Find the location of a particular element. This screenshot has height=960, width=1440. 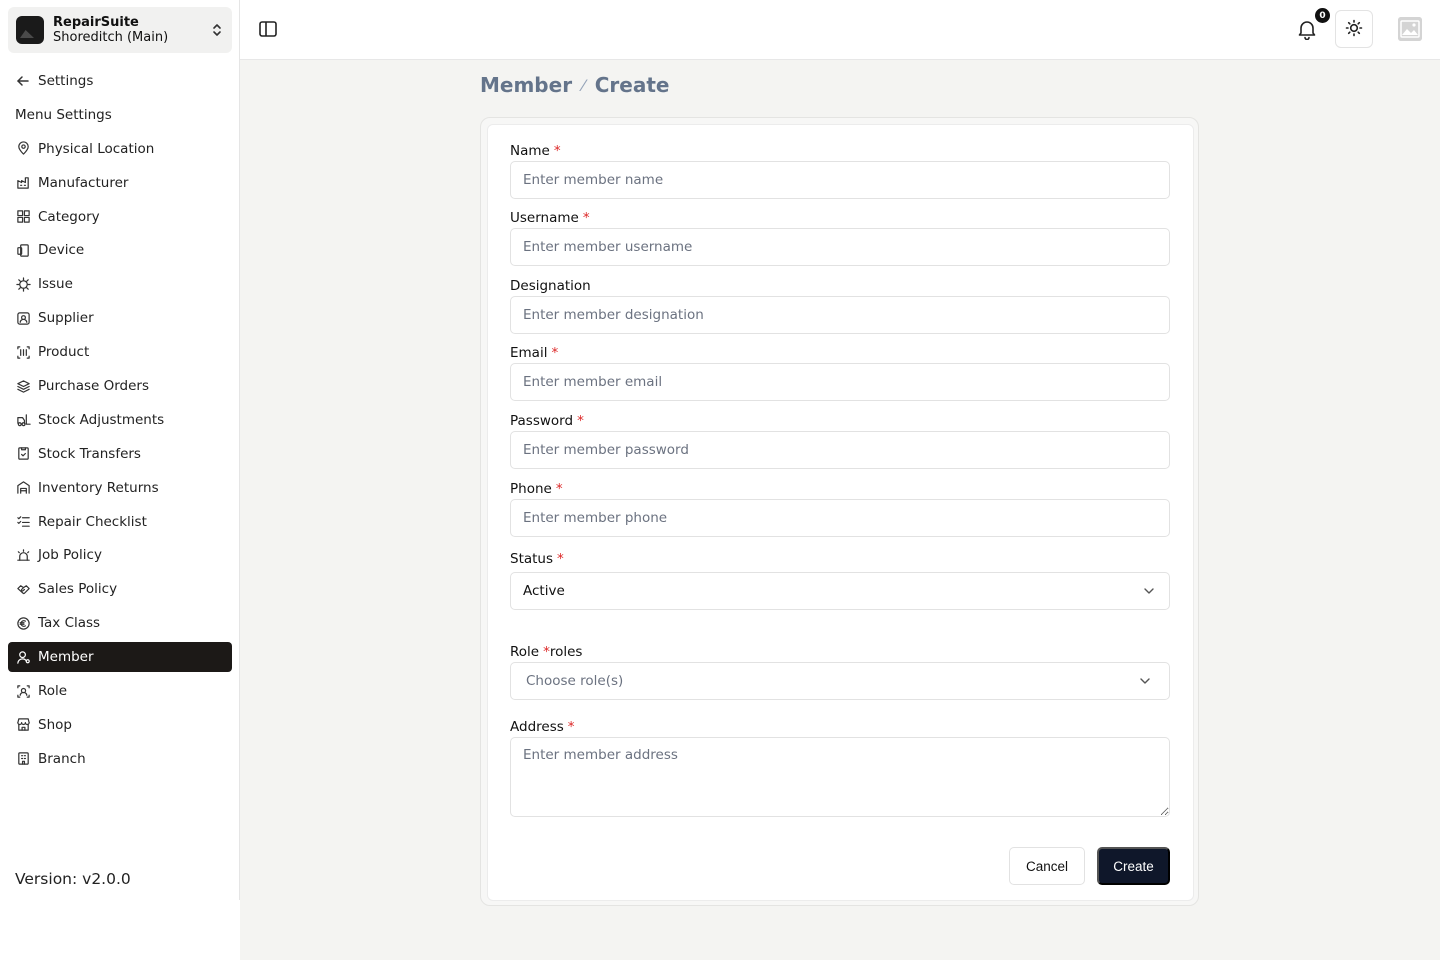

sidebar-item-stock-adjustments: Stock Adjustments is located at coordinates (120, 420).